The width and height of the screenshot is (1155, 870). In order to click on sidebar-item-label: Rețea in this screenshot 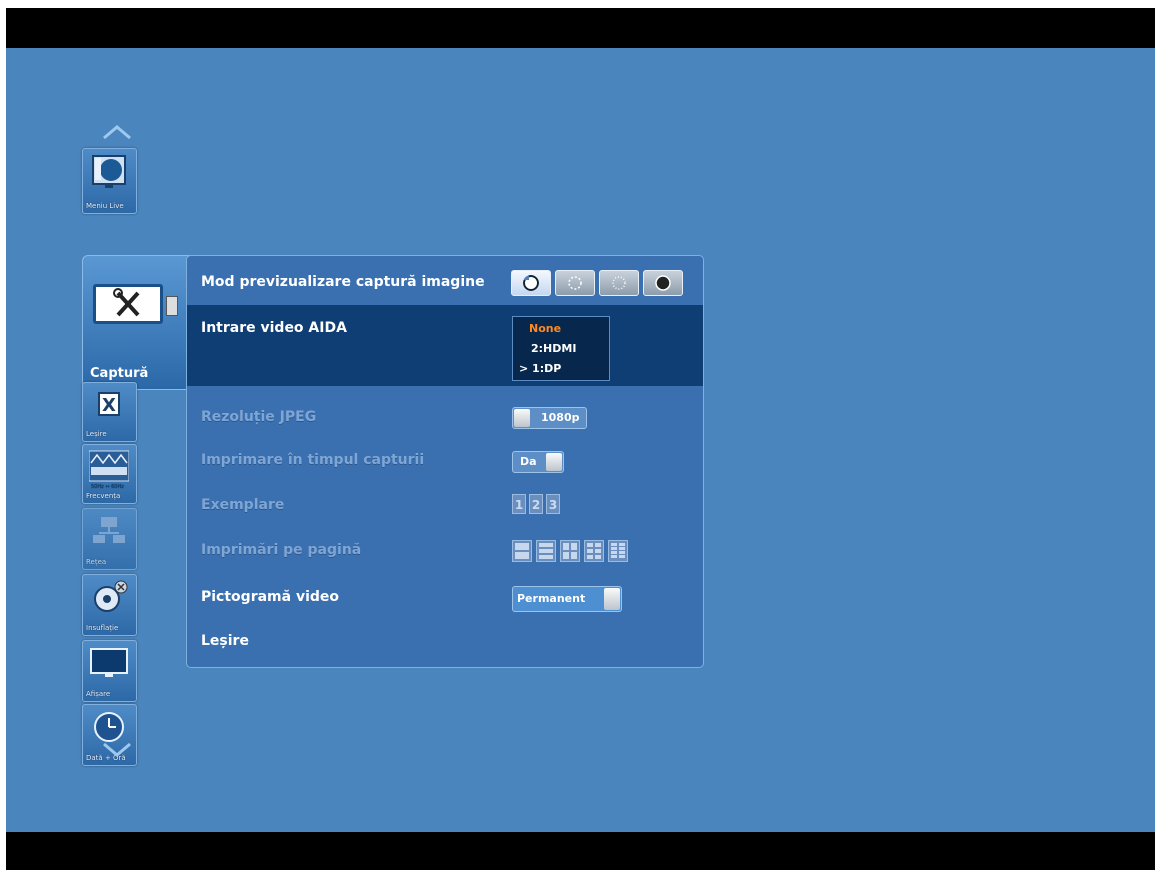, I will do `click(96, 562)`.